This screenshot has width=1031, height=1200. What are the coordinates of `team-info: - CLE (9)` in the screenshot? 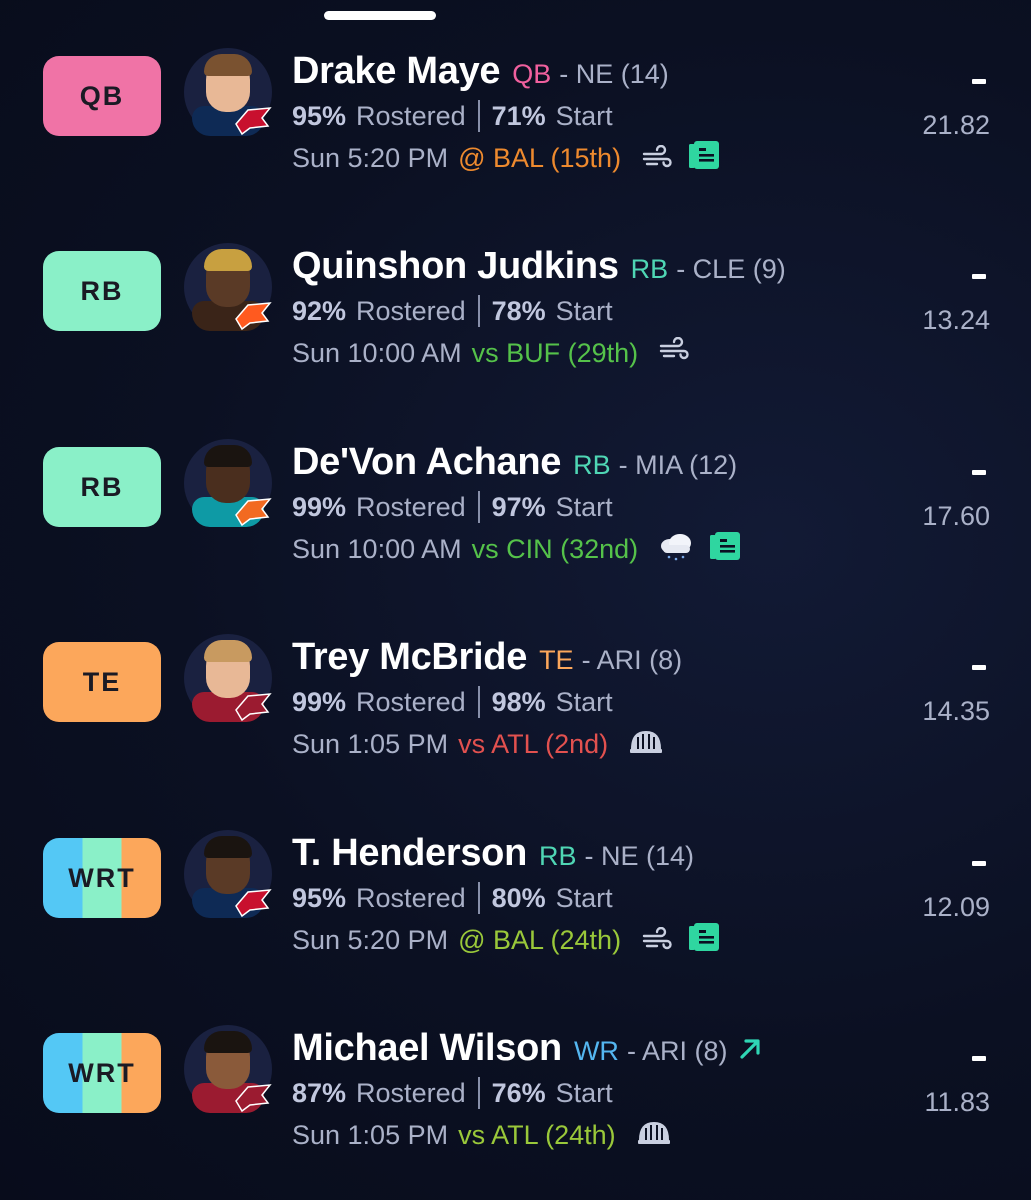 It's located at (731, 269).